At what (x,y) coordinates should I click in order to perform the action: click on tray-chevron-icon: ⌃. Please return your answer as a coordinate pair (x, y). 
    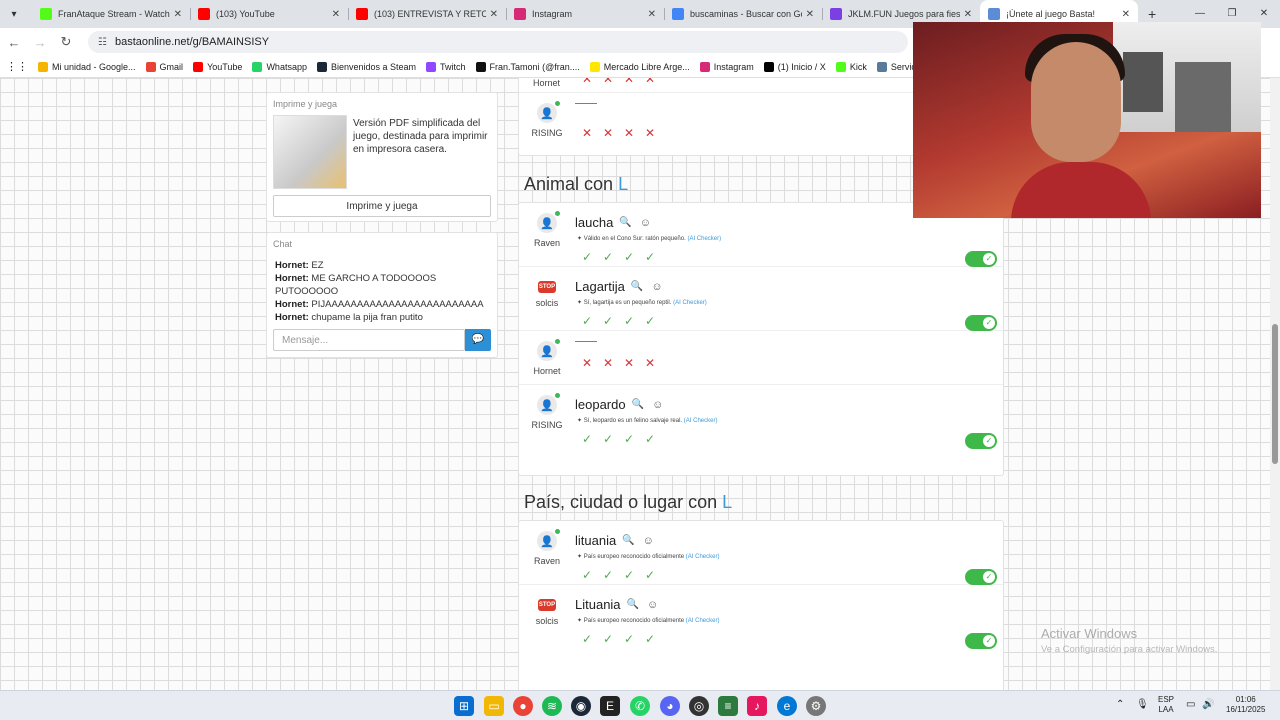
    Looking at the image, I should click on (1120, 705).